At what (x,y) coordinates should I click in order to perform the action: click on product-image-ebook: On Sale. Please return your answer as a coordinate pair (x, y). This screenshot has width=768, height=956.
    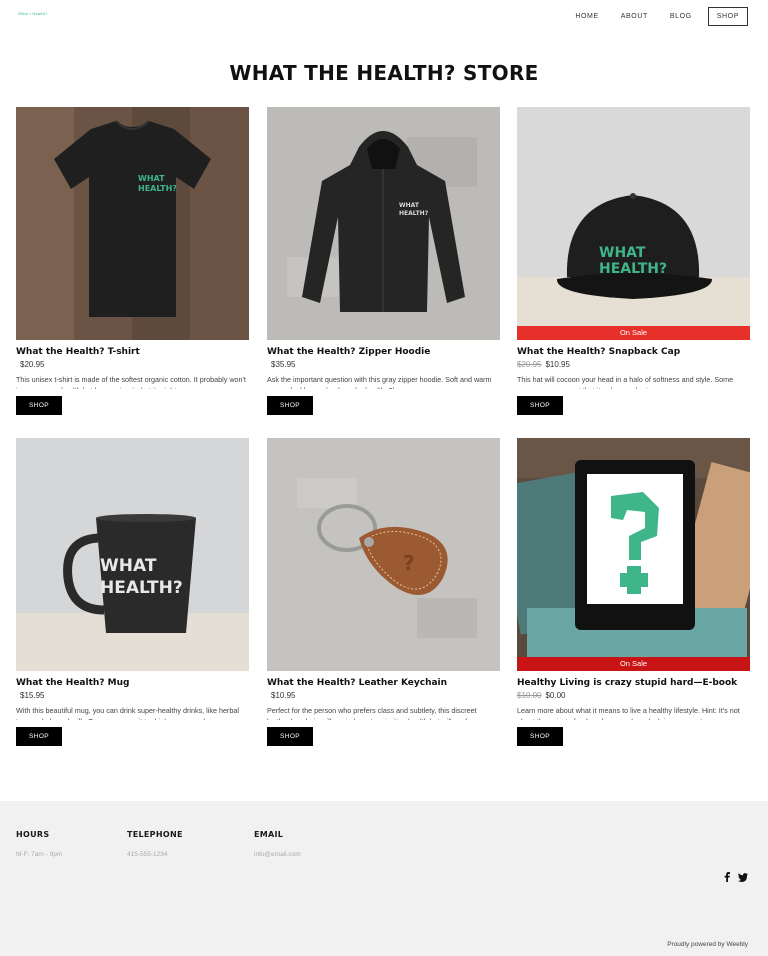
    Looking at the image, I should click on (633, 554).